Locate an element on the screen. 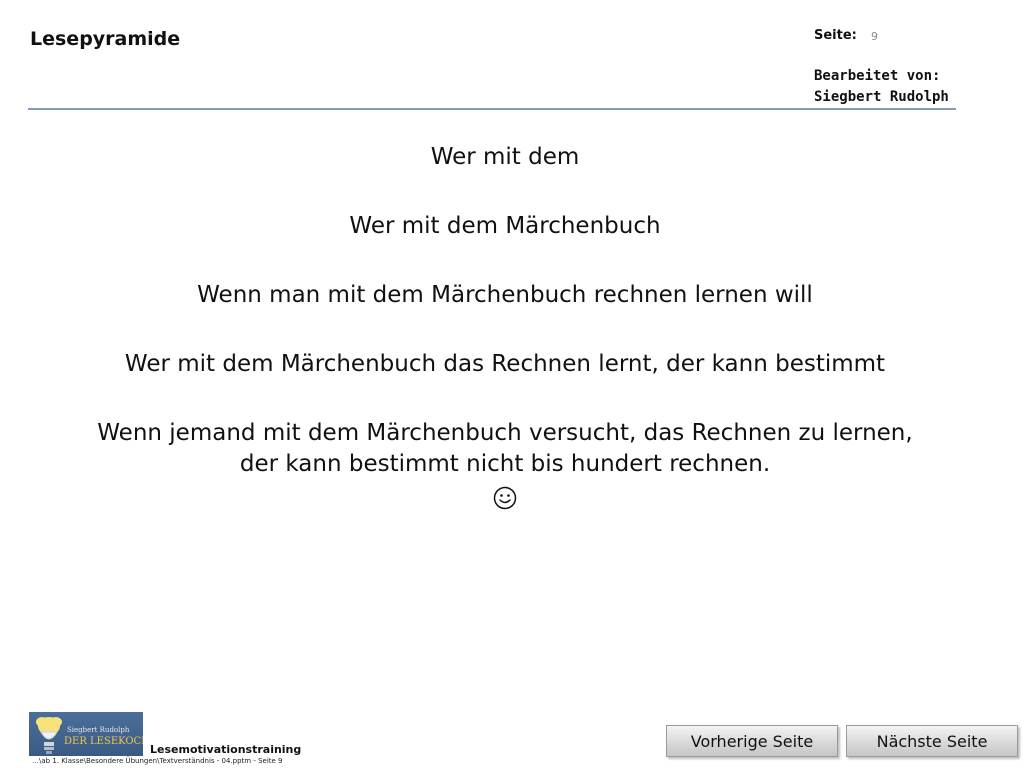 This screenshot has height=768, width=1024. next-page-button: Nächste Seite is located at coordinates (932, 741).